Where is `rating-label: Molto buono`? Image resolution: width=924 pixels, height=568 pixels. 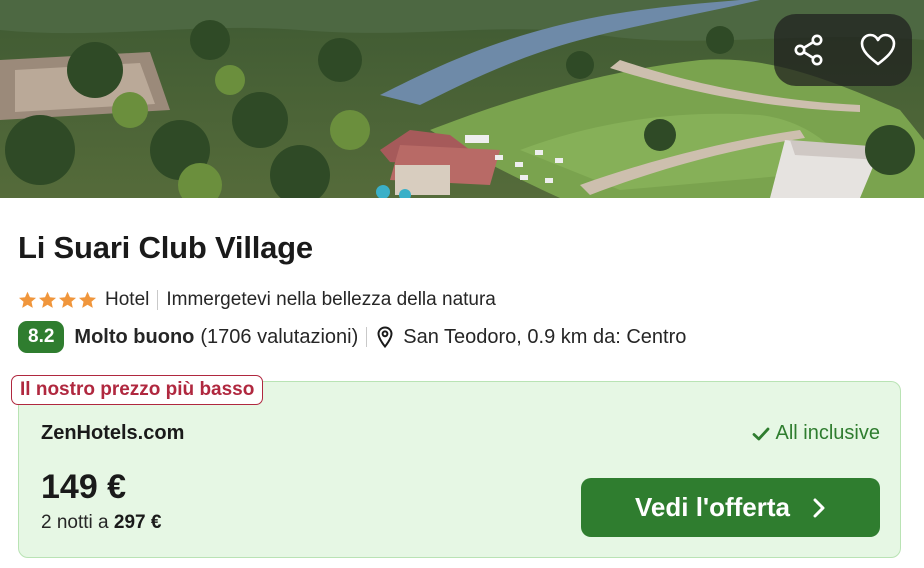 rating-label: Molto buono is located at coordinates (134, 336).